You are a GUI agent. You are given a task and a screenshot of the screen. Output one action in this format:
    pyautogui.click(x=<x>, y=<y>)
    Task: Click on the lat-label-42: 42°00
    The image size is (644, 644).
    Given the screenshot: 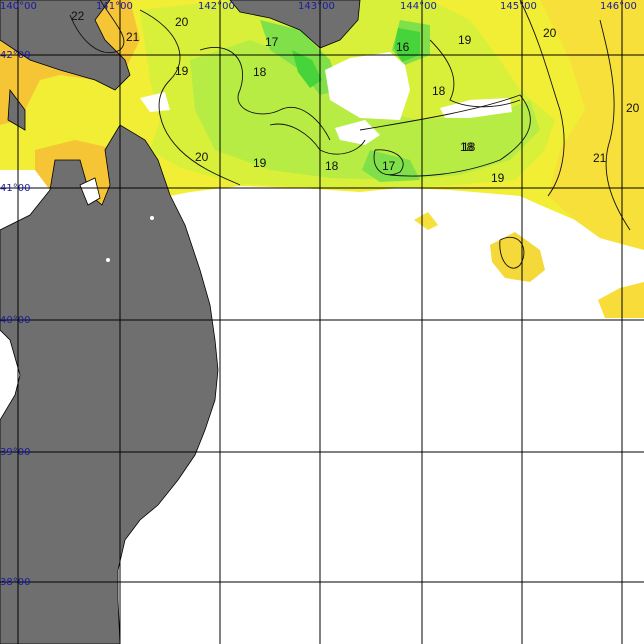 What is the action you would take?
    pyautogui.click(x=15, y=55)
    